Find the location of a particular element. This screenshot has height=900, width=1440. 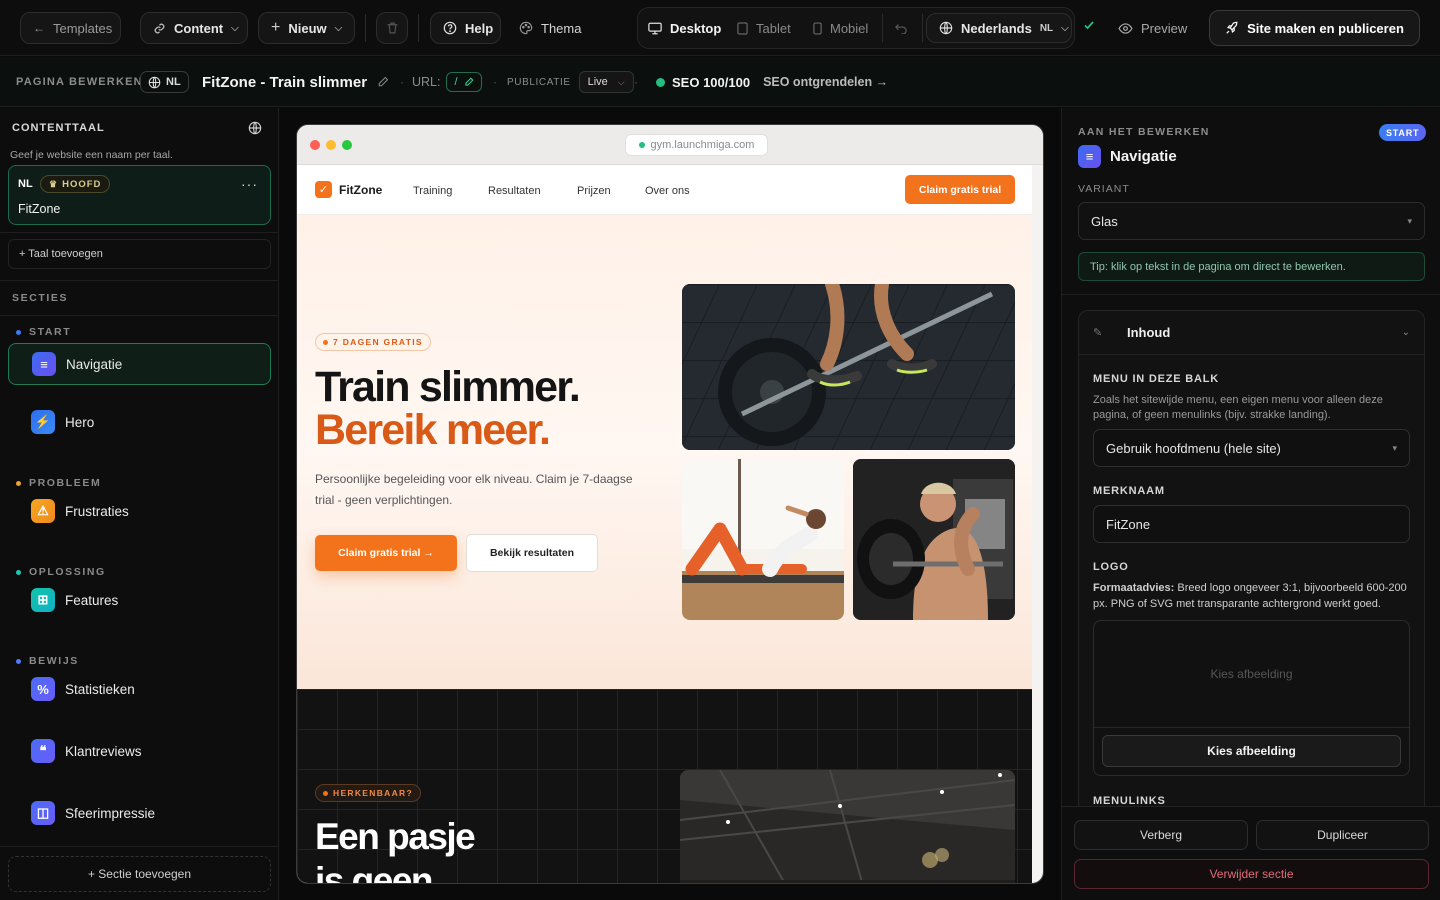

theme-button: Thema is located at coordinates (550, 28).